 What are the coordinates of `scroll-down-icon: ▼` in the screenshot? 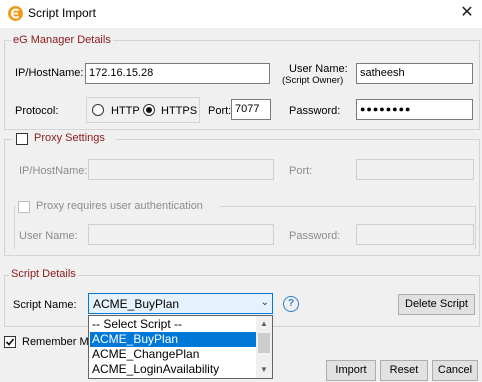 It's located at (264, 370).